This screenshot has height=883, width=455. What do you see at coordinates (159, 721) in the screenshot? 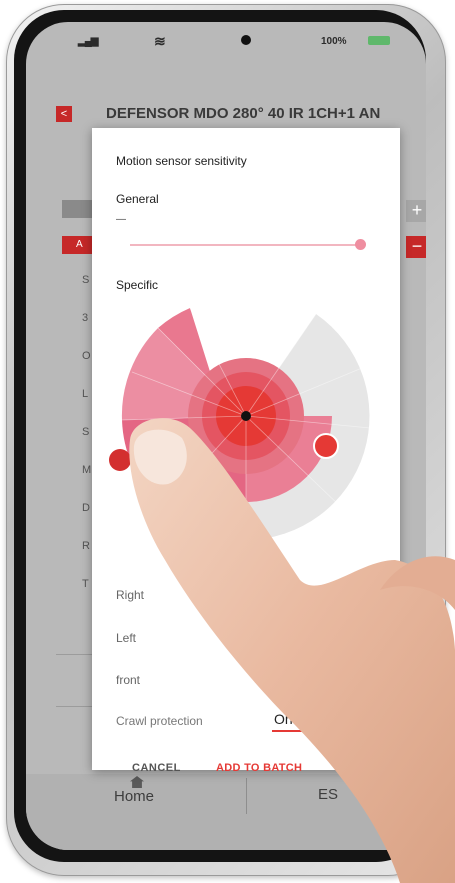
I see `crawl-protection-label: Crawl protection` at bounding box center [159, 721].